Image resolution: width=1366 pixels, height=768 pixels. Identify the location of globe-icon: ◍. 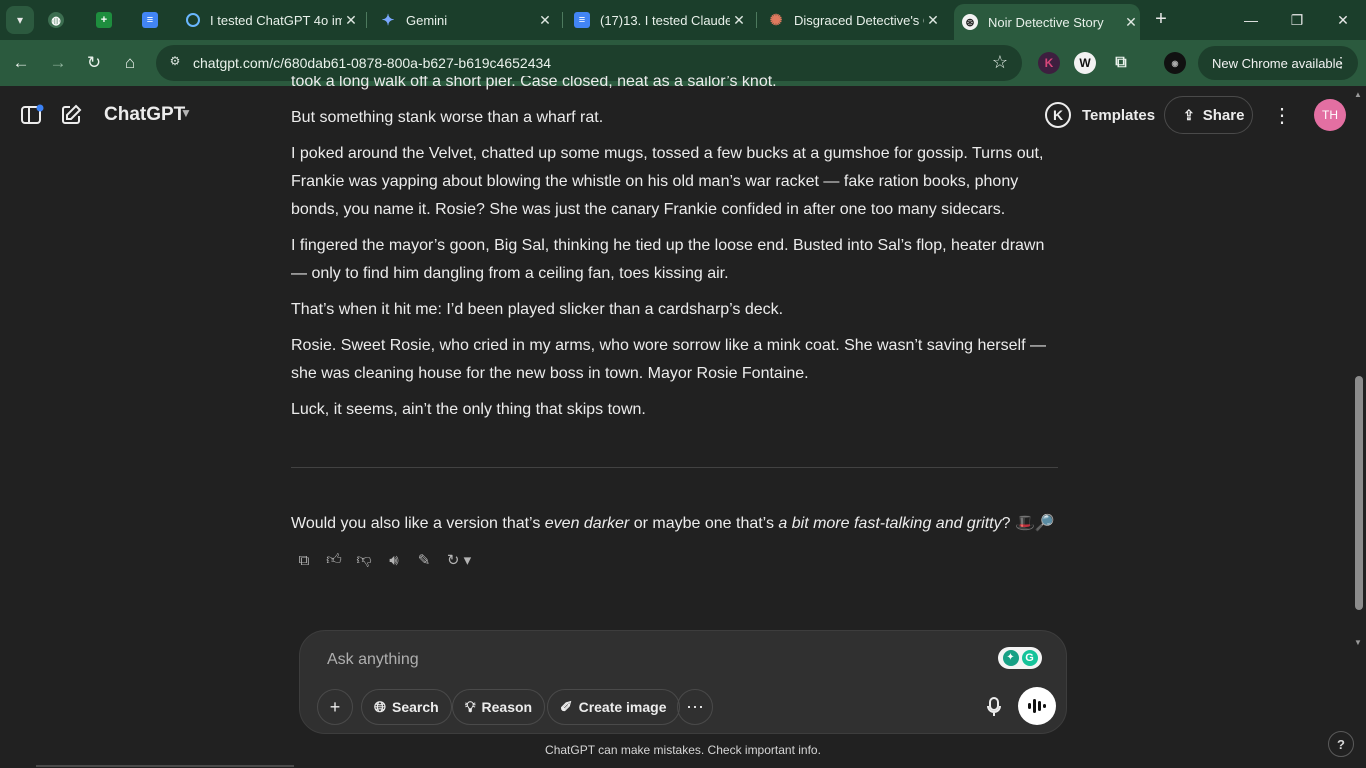
(56, 20).